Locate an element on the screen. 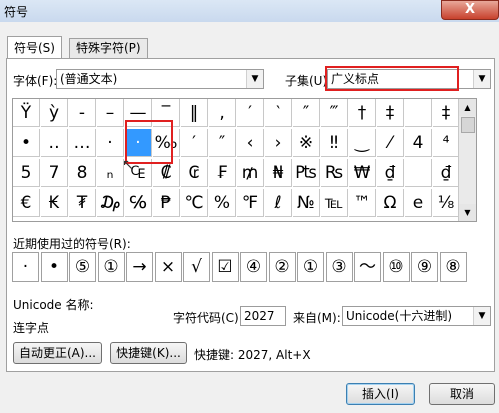  symbol-cell: Ω is located at coordinates (390, 203).